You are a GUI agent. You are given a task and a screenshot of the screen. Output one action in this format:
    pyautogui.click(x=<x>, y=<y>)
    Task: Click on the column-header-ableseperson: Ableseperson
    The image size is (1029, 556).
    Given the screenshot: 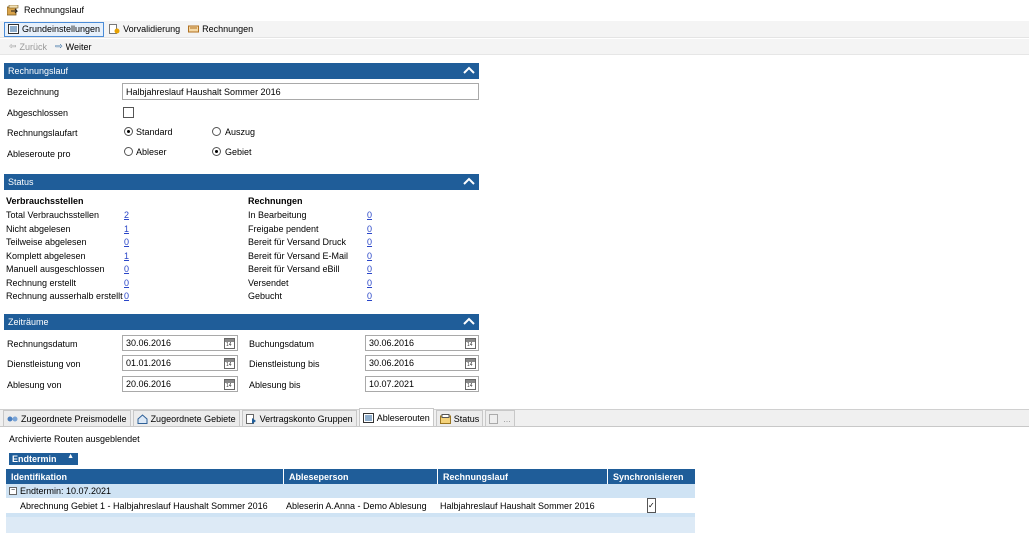 What is the action you would take?
    pyautogui.click(x=361, y=476)
    